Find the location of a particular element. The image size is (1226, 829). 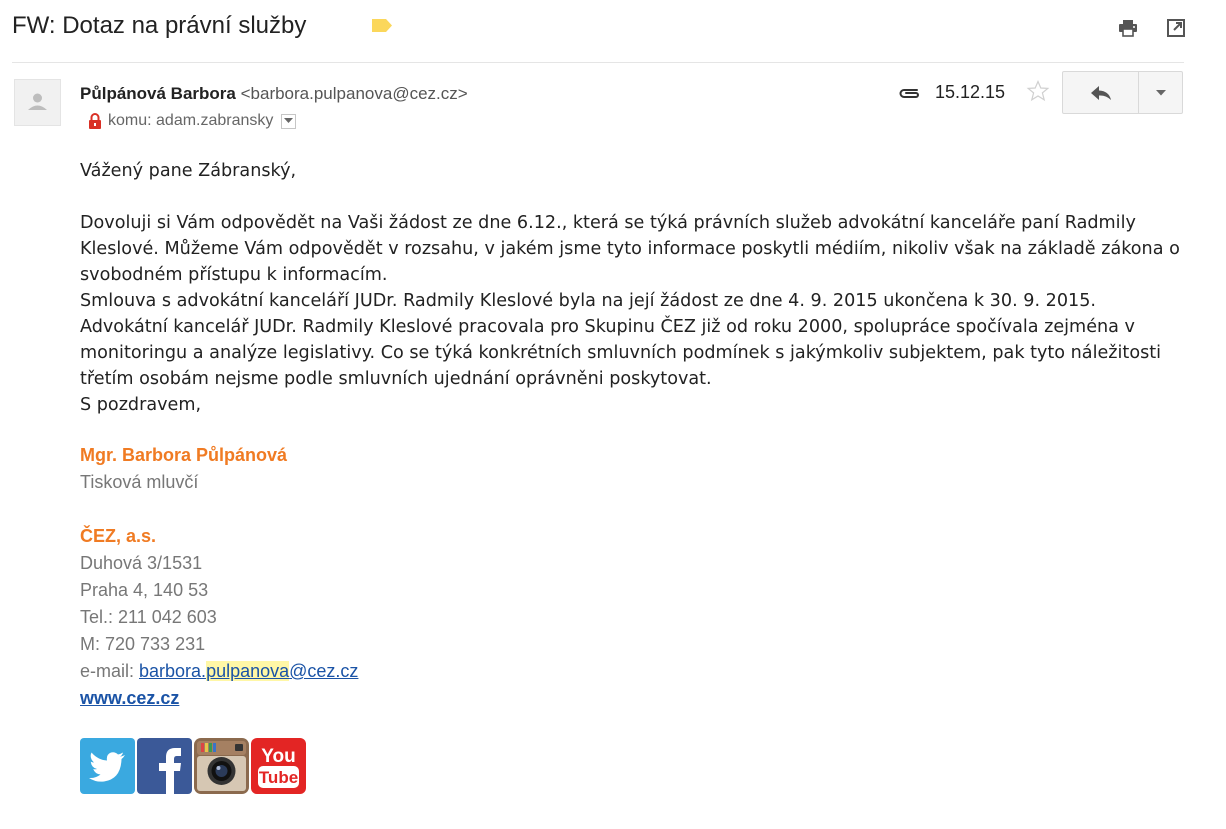

email-label: e-mail: is located at coordinates (110, 671).